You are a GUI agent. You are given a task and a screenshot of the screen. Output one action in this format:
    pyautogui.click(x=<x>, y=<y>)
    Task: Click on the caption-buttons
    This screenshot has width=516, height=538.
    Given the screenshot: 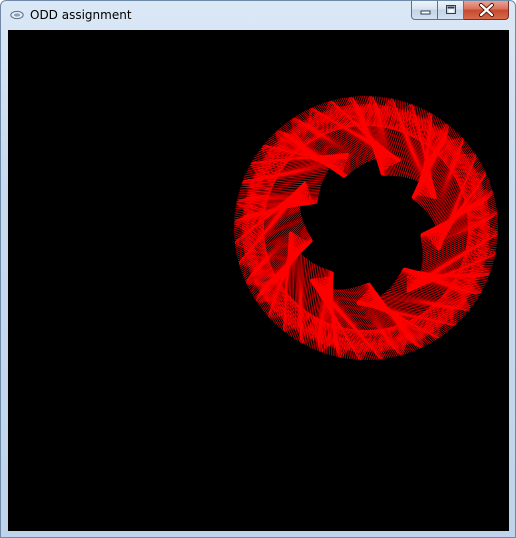 What is the action you would take?
    pyautogui.click(x=460, y=10)
    